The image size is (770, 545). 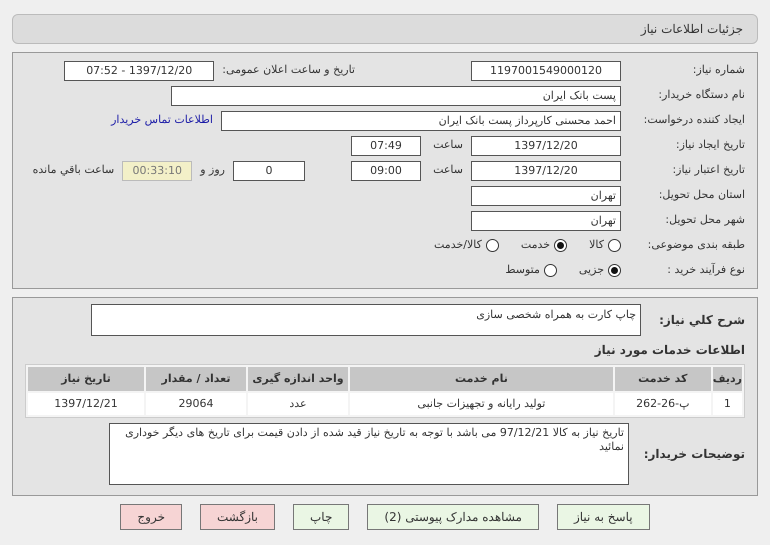 What do you see at coordinates (693, 454) in the screenshot?
I see `field-label: توضیحات خریدار:` at bounding box center [693, 454].